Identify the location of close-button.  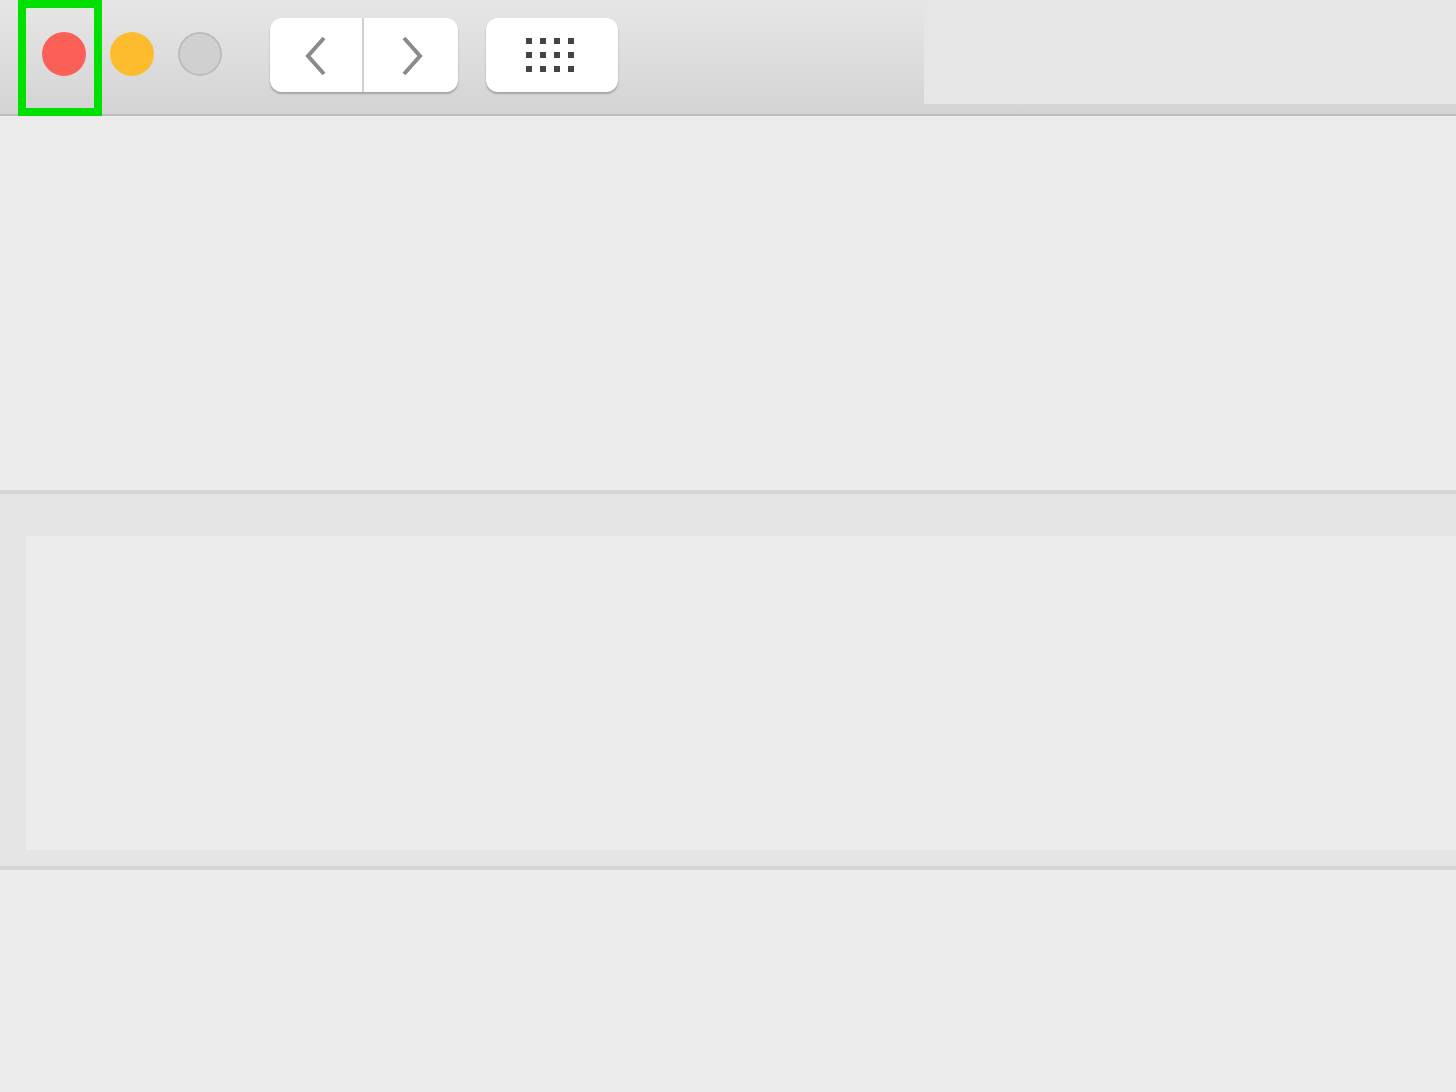
(64, 54).